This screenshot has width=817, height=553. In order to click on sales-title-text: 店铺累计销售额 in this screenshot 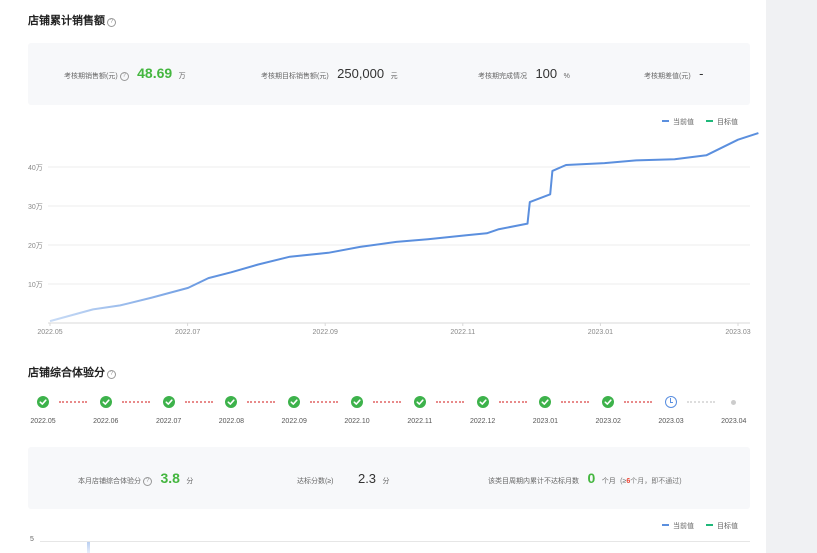, I will do `click(66, 21)`.